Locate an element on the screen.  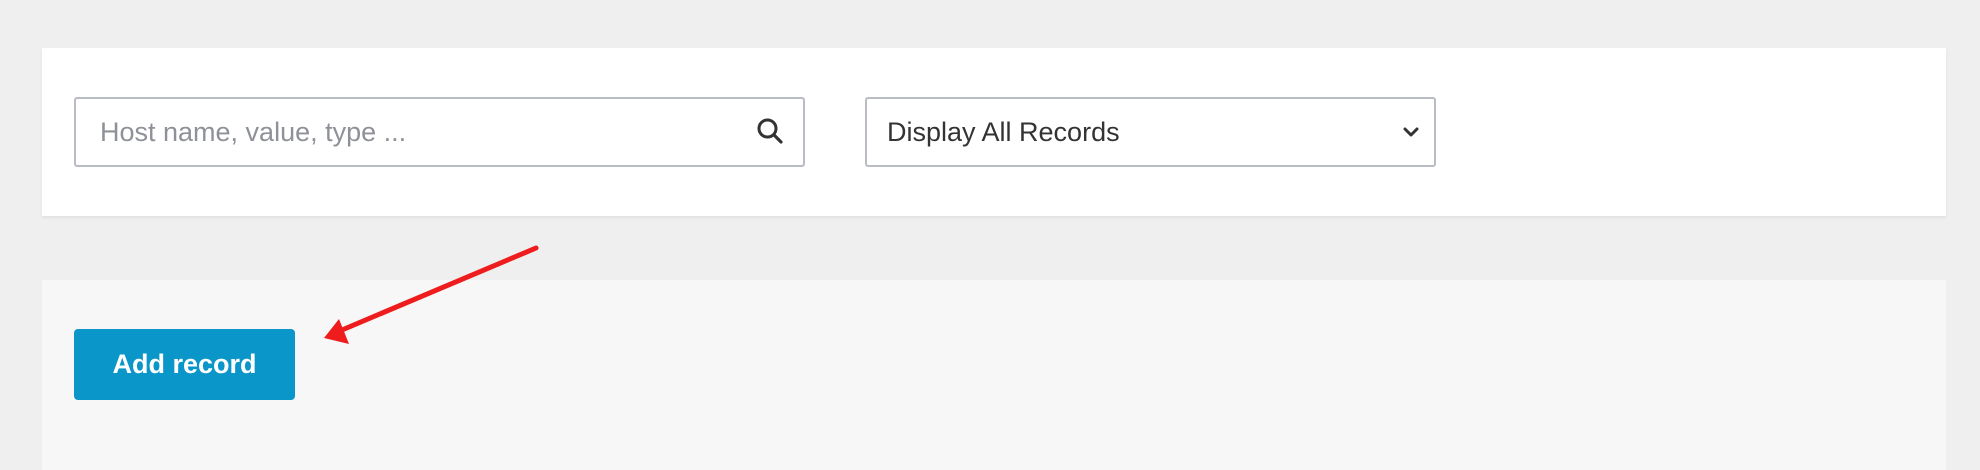
add-record-button: Add record is located at coordinates (184, 364).